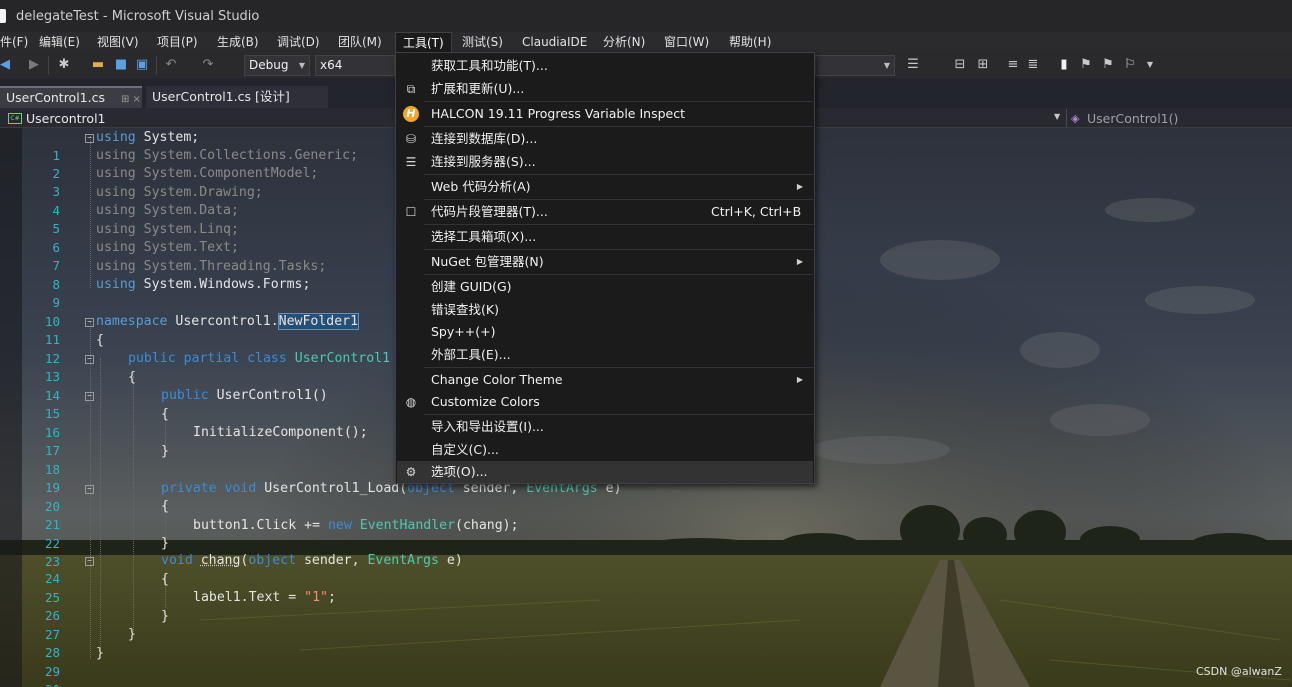 The width and height of the screenshot is (1292, 687). Describe the element at coordinates (64, 65) in the screenshot. I see `new-project-icon: ✱` at that location.